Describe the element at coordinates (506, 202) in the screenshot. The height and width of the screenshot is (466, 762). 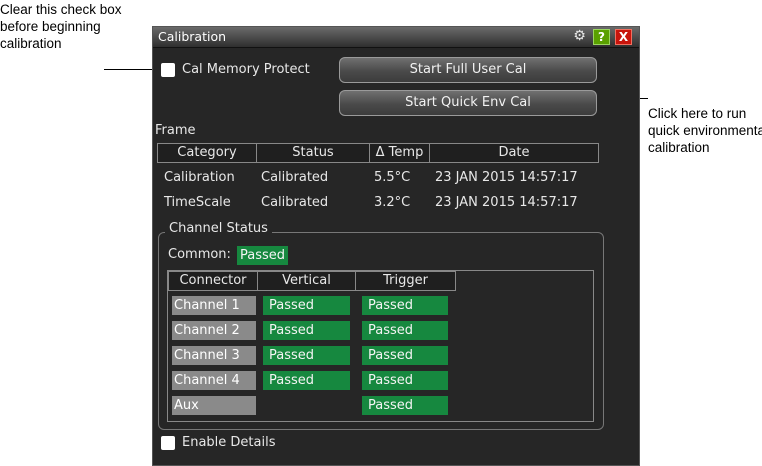
I see `frame-row-2-date: 23 JAN 2015 14:57:17` at that location.